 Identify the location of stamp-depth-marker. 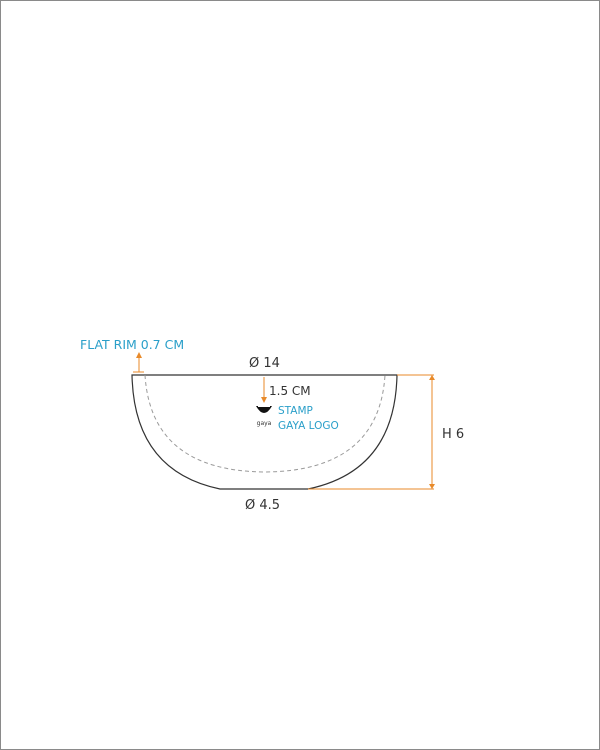
(264, 390).